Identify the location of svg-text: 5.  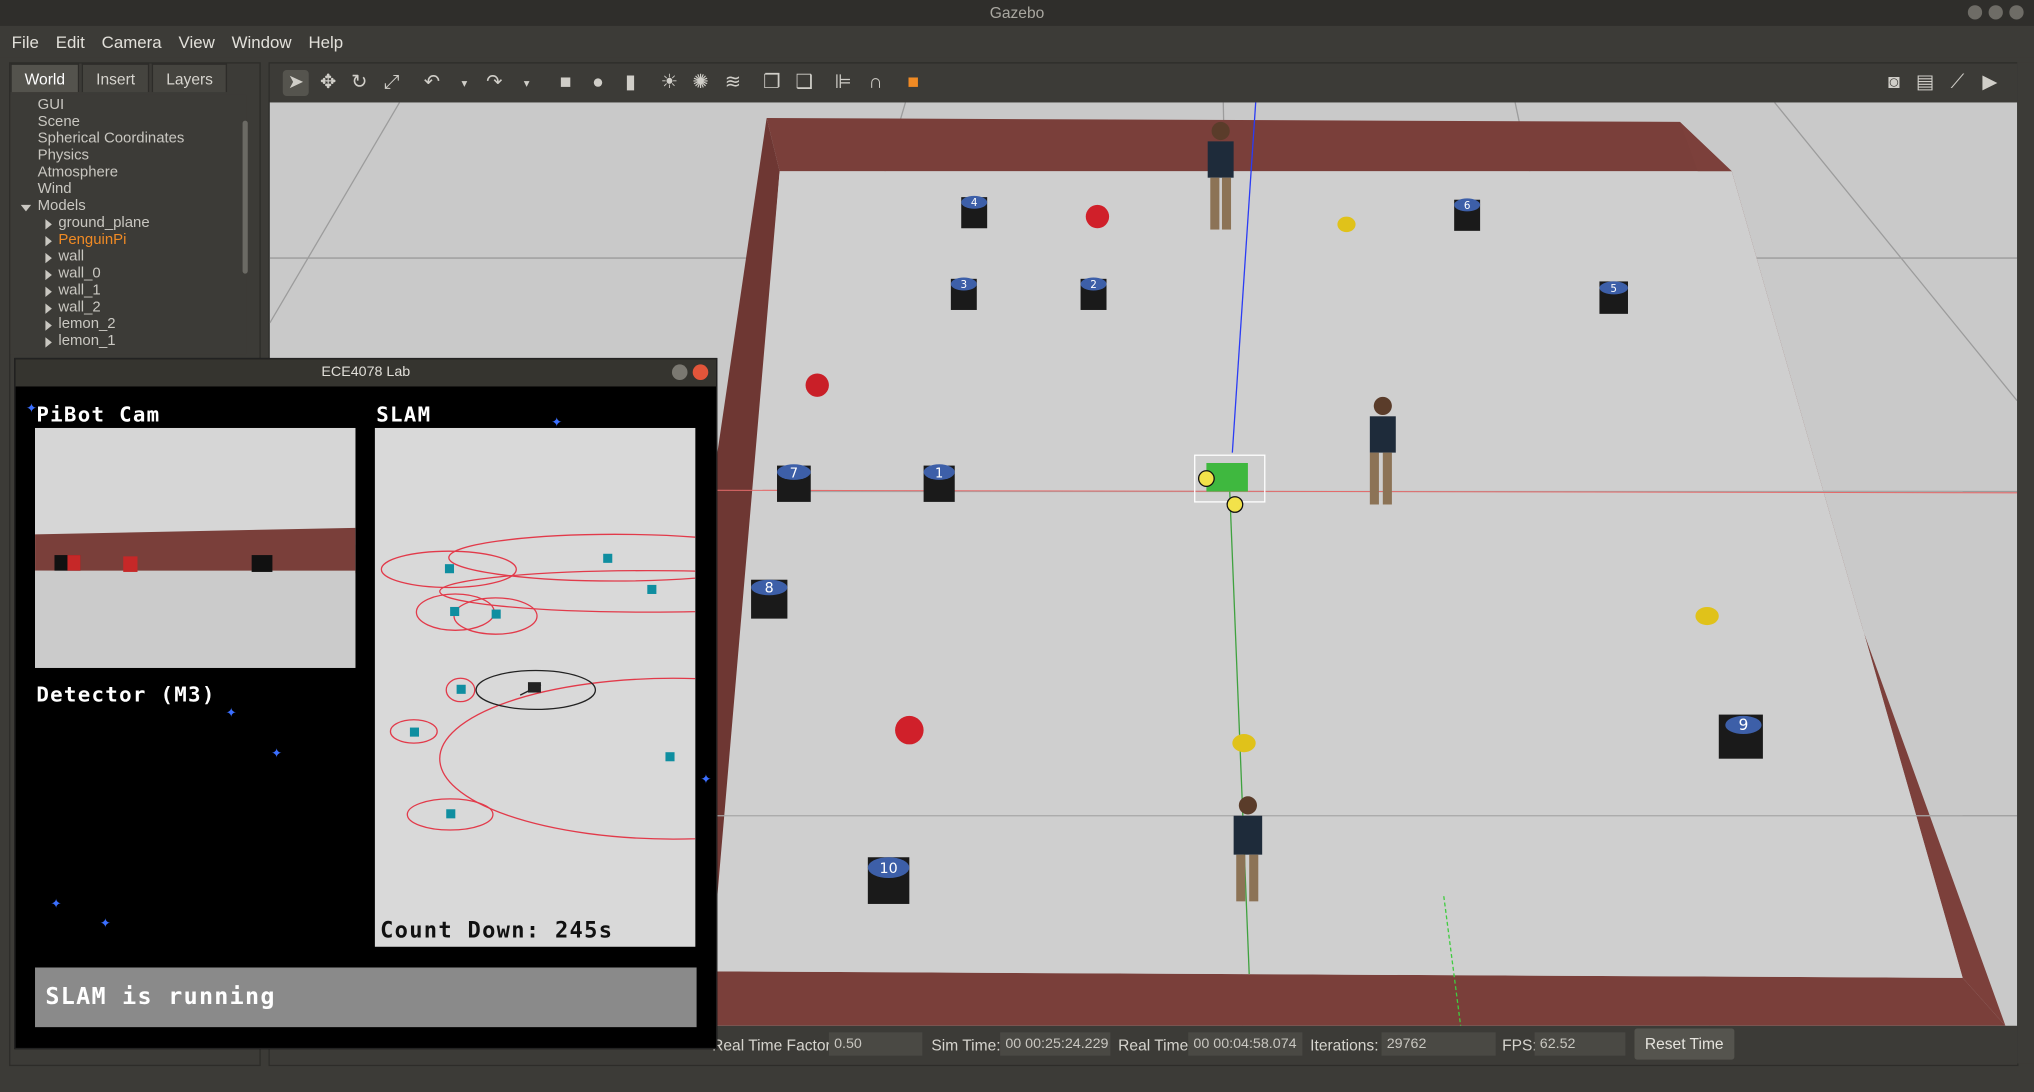
(1613, 289).